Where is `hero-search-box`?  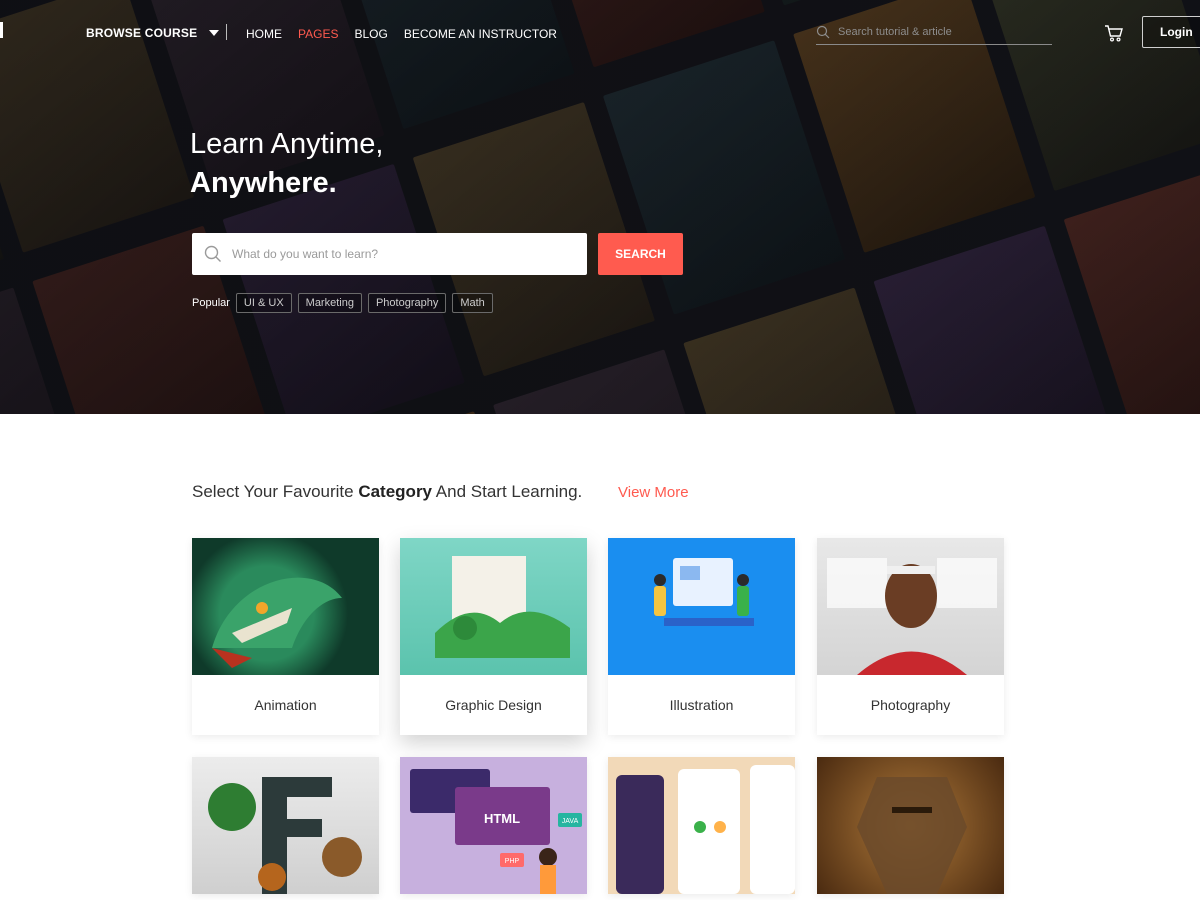
hero-search-box is located at coordinates (389, 254).